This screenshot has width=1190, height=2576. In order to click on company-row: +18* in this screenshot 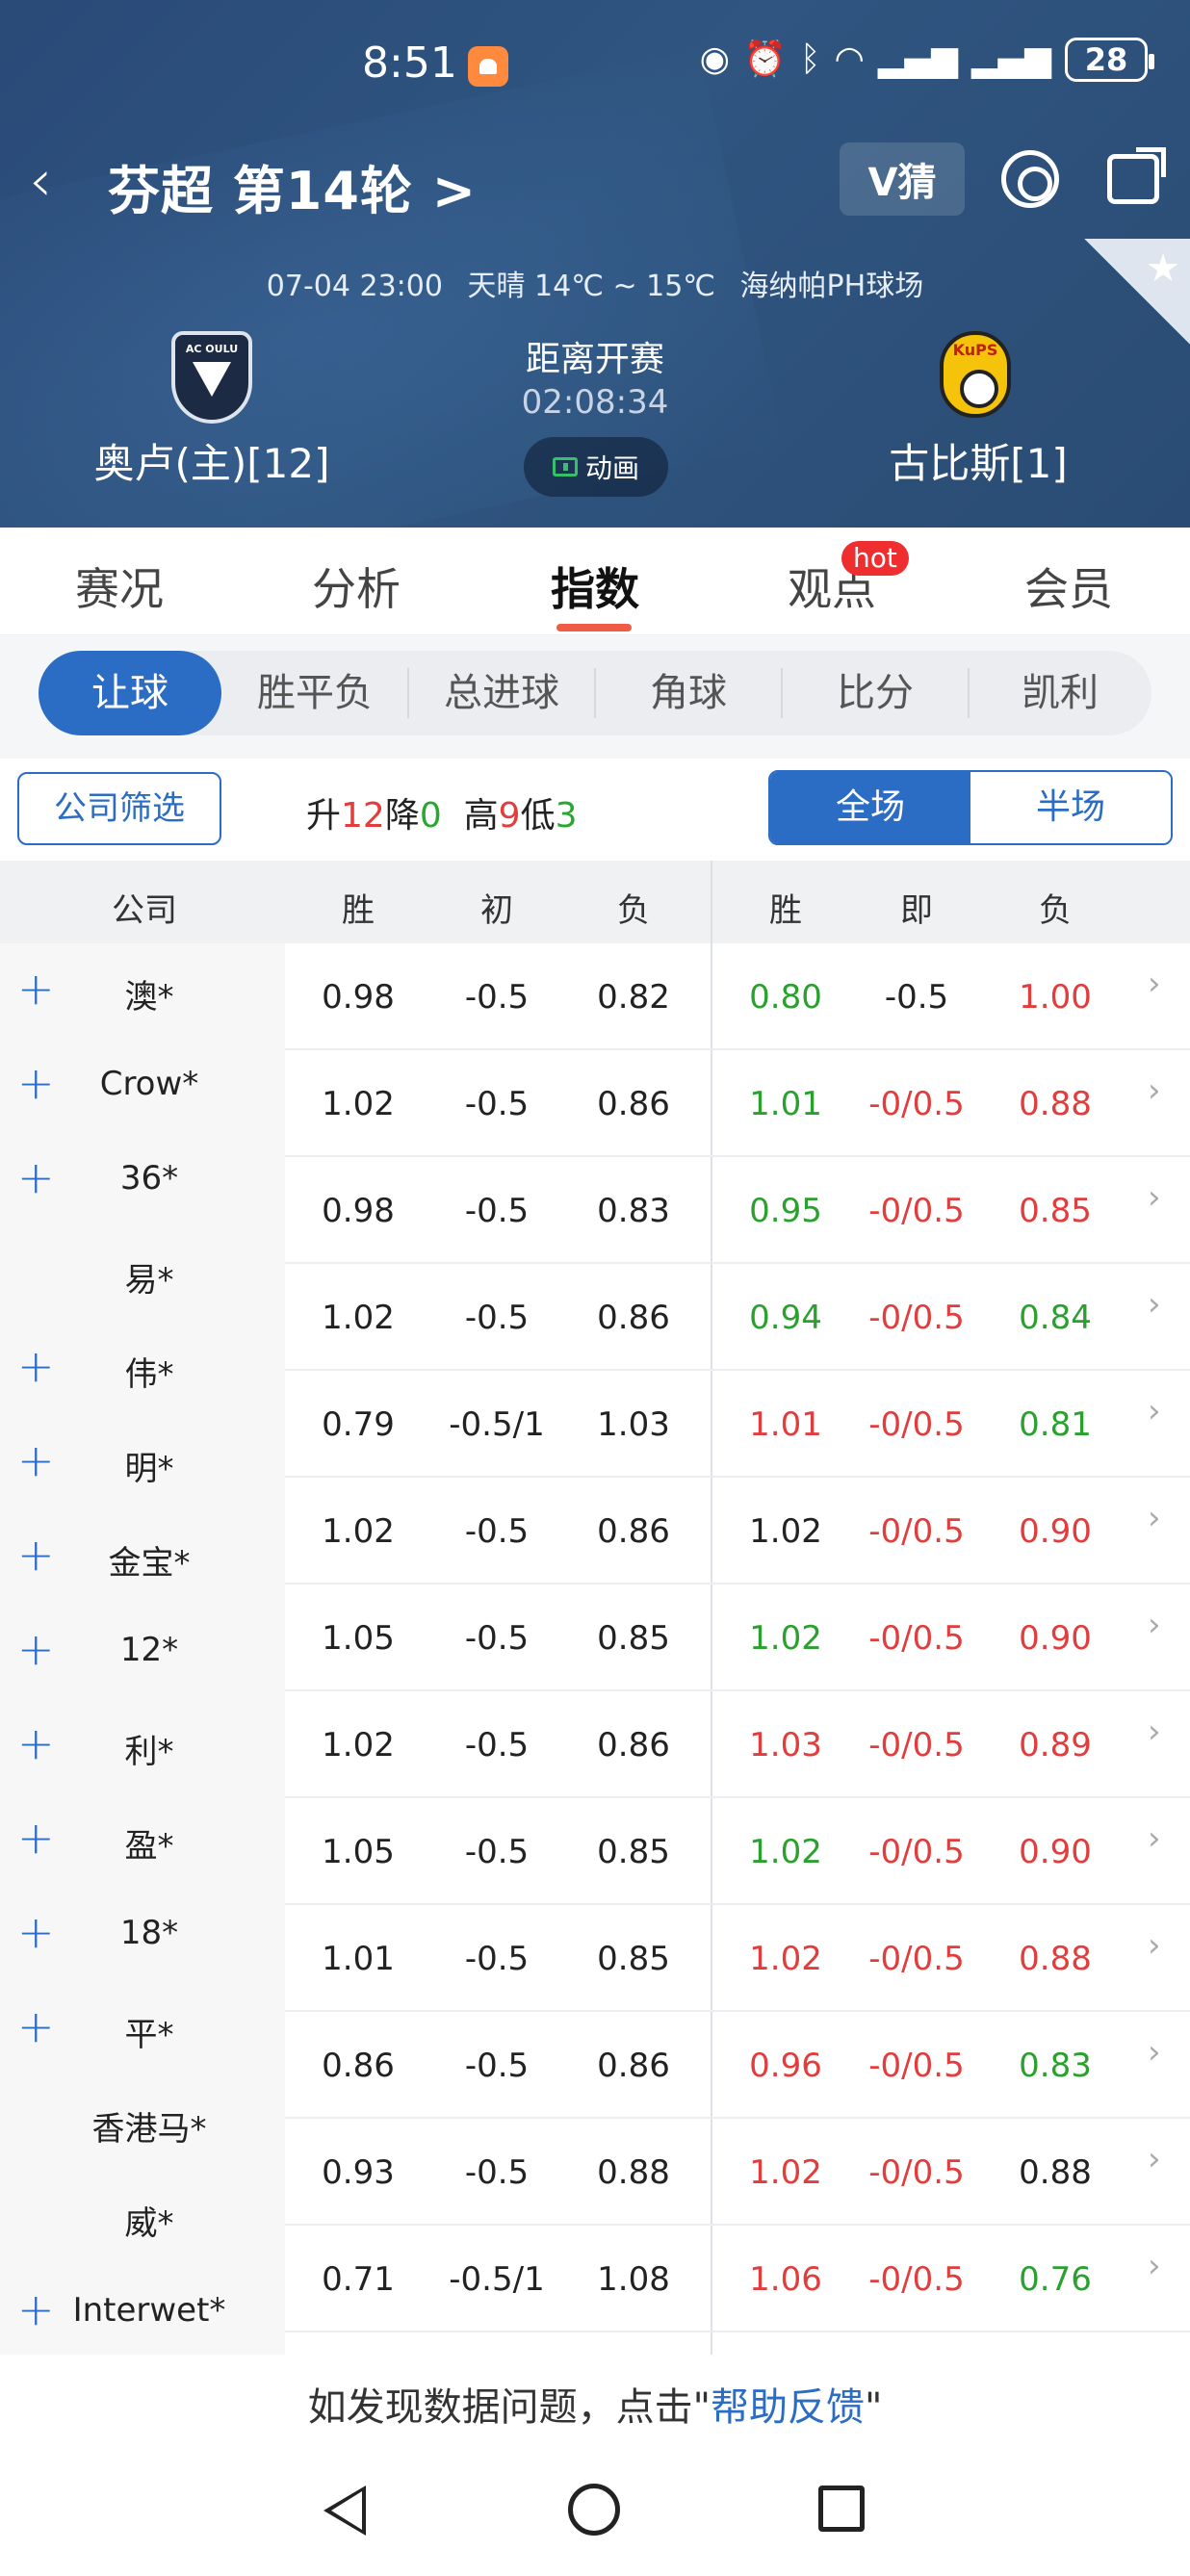, I will do `click(143, 1947)`.